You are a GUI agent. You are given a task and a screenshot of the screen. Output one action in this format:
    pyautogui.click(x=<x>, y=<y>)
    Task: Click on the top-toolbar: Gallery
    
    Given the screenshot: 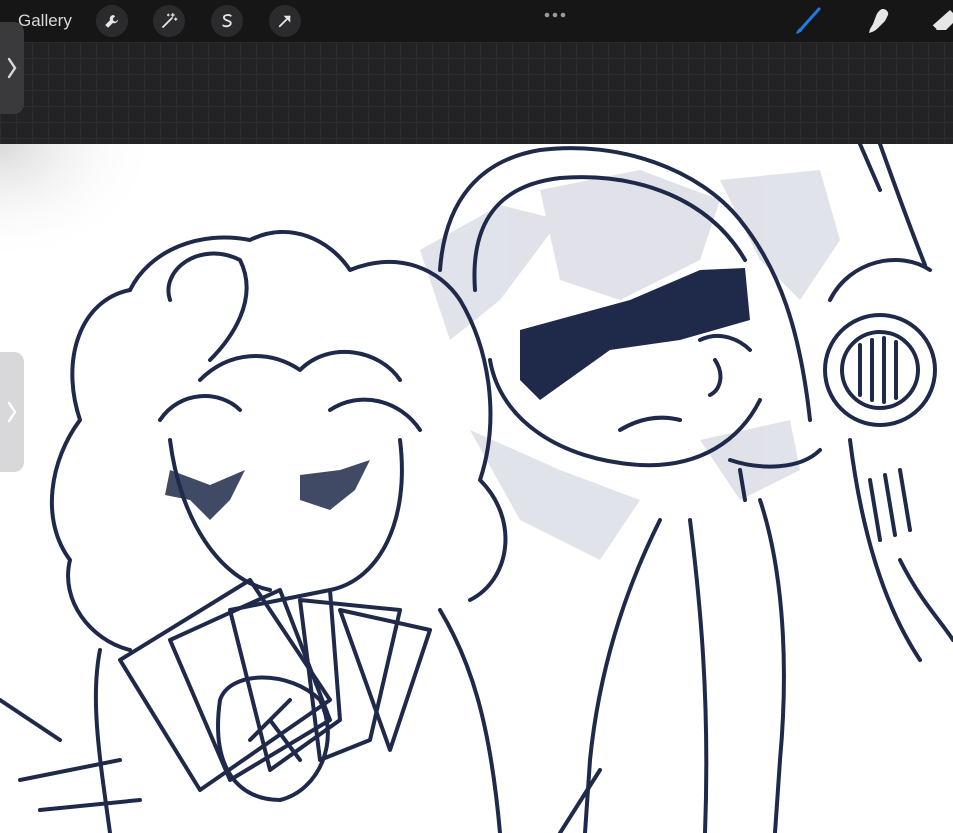 What is the action you would take?
    pyautogui.click(x=476, y=21)
    